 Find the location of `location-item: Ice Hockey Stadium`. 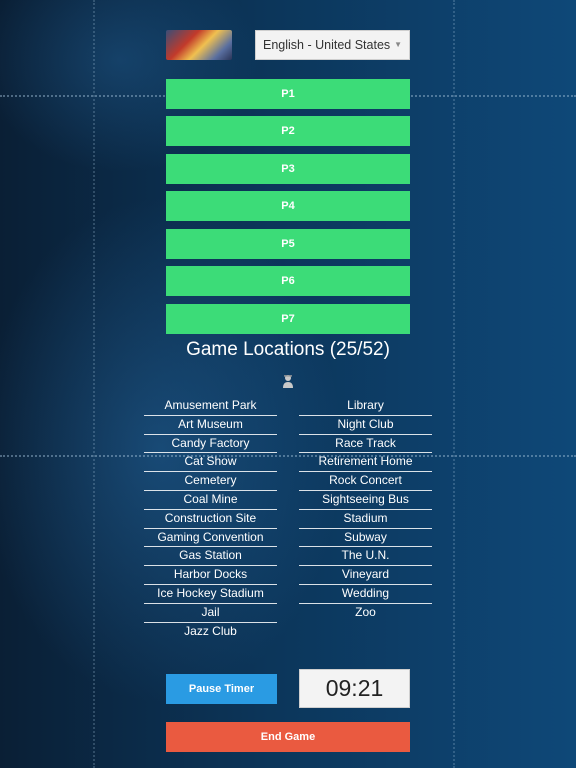

location-item: Ice Hockey Stadium is located at coordinates (210, 594).